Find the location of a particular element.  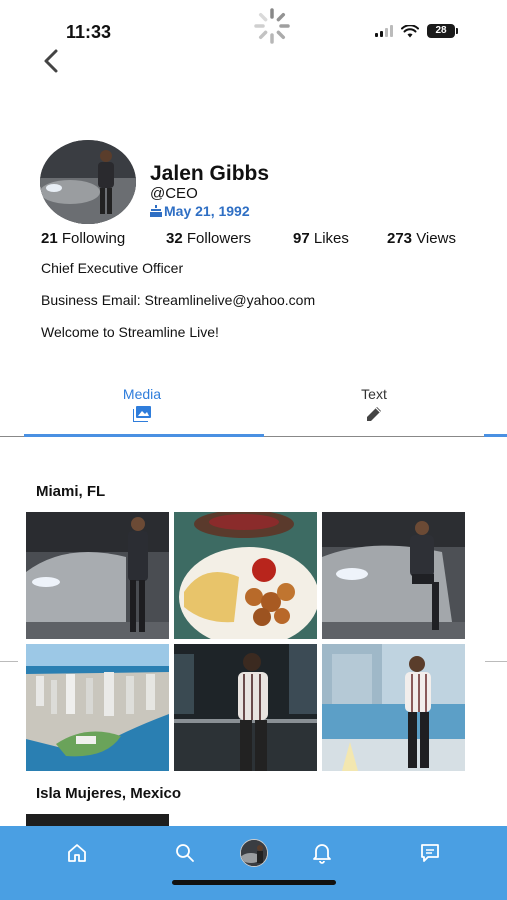

nav-search is located at coordinates (185, 853).